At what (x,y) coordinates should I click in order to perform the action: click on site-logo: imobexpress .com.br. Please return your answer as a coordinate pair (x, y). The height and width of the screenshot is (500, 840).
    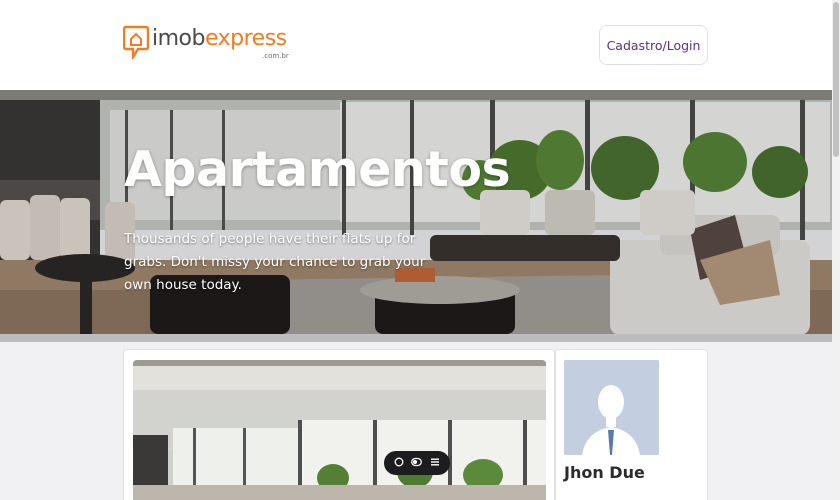
    Looking at the image, I should click on (213, 43).